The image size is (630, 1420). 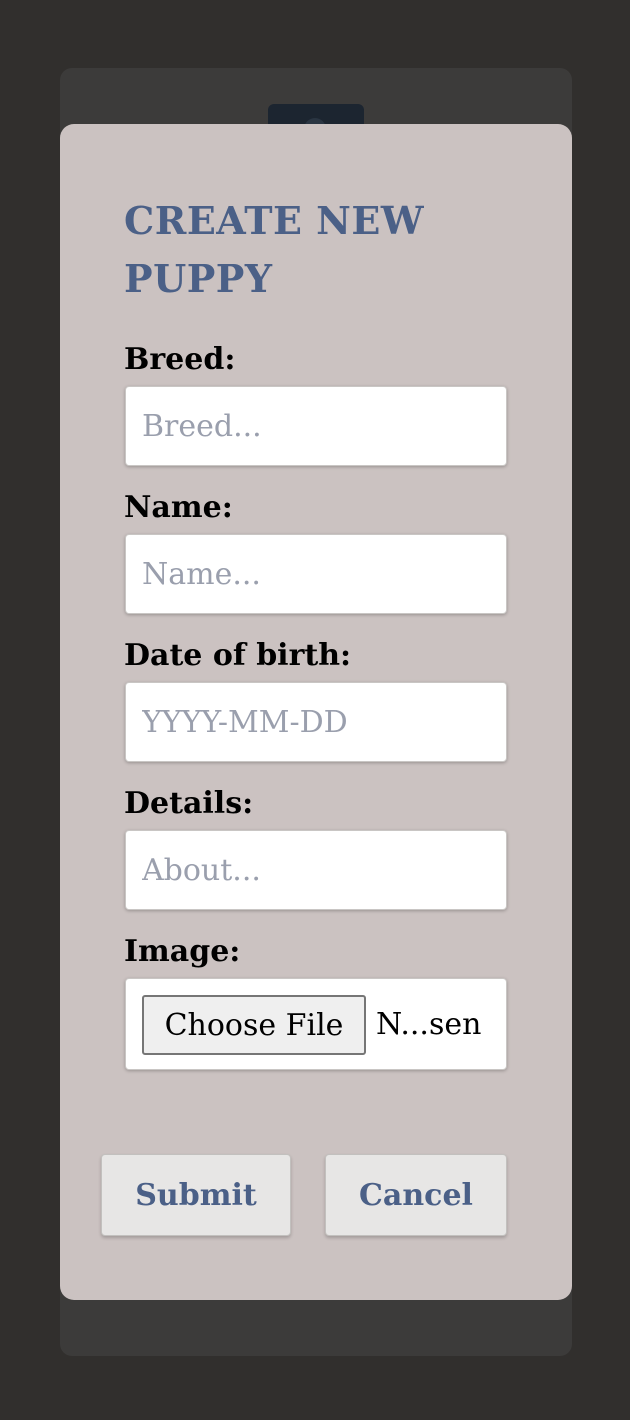 What do you see at coordinates (178, 507) in the screenshot?
I see `name-label: Name:` at bounding box center [178, 507].